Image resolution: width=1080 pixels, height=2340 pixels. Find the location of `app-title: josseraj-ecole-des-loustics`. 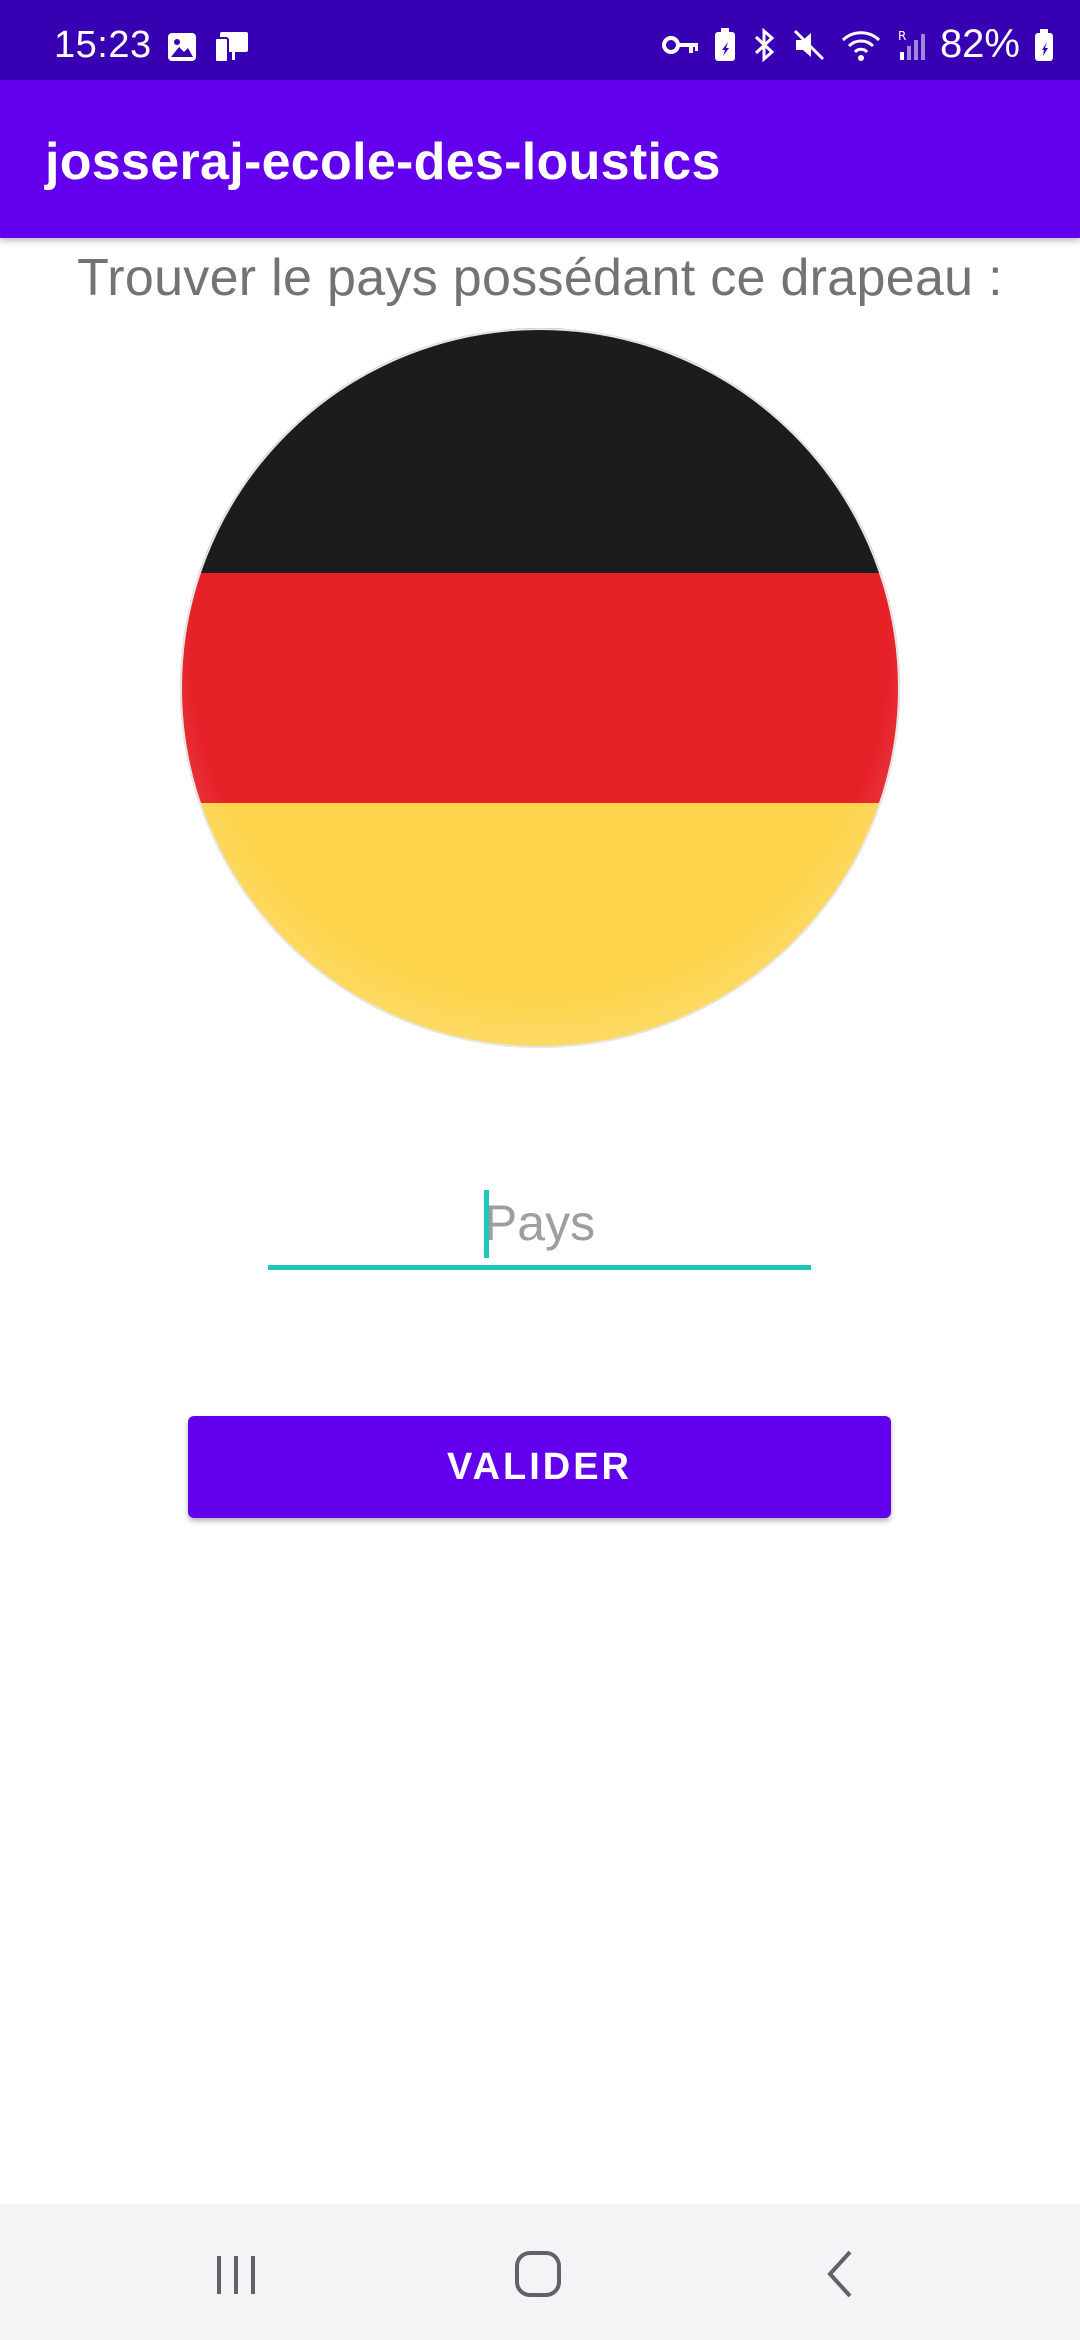

app-title: josseraj-ecole-des-loustics is located at coordinates (383, 162).